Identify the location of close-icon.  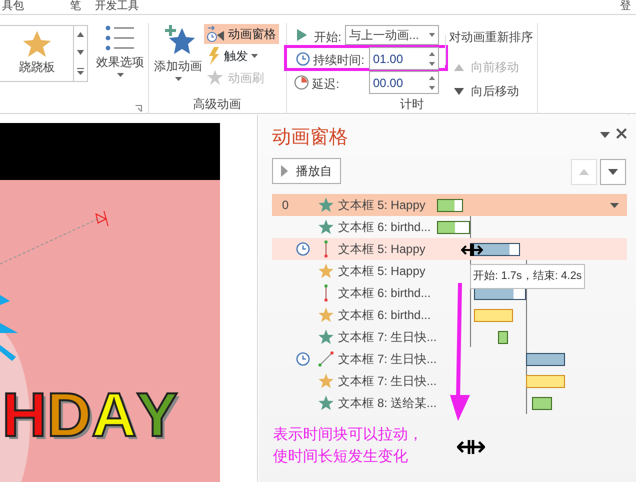
(621, 133).